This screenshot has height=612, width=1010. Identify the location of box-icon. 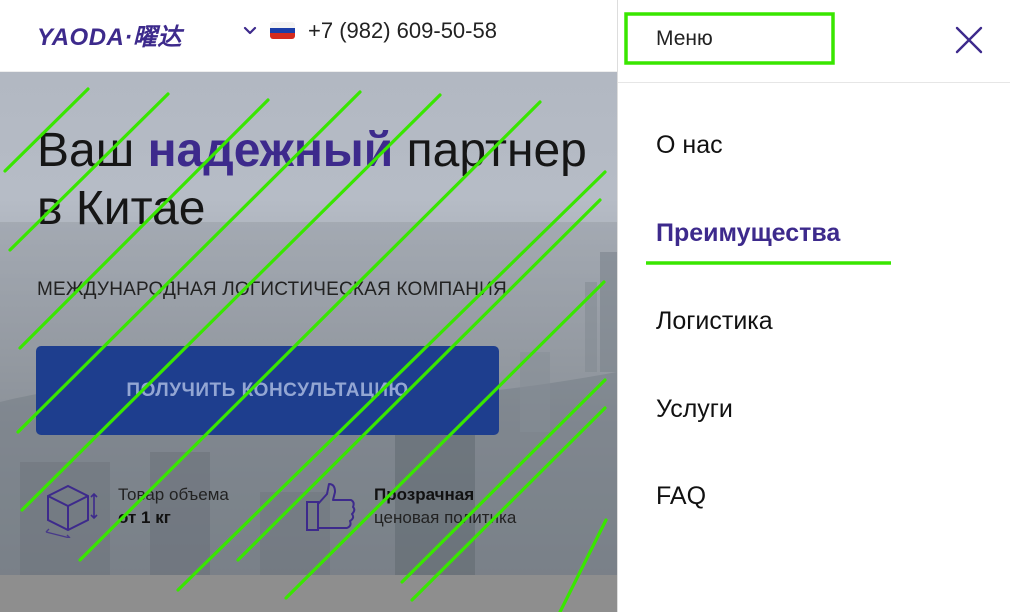
(71, 511).